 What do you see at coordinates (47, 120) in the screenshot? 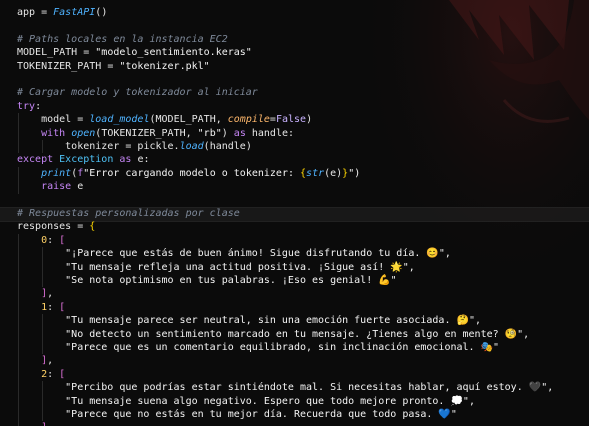
I see `code-token: model` at bounding box center [47, 120].